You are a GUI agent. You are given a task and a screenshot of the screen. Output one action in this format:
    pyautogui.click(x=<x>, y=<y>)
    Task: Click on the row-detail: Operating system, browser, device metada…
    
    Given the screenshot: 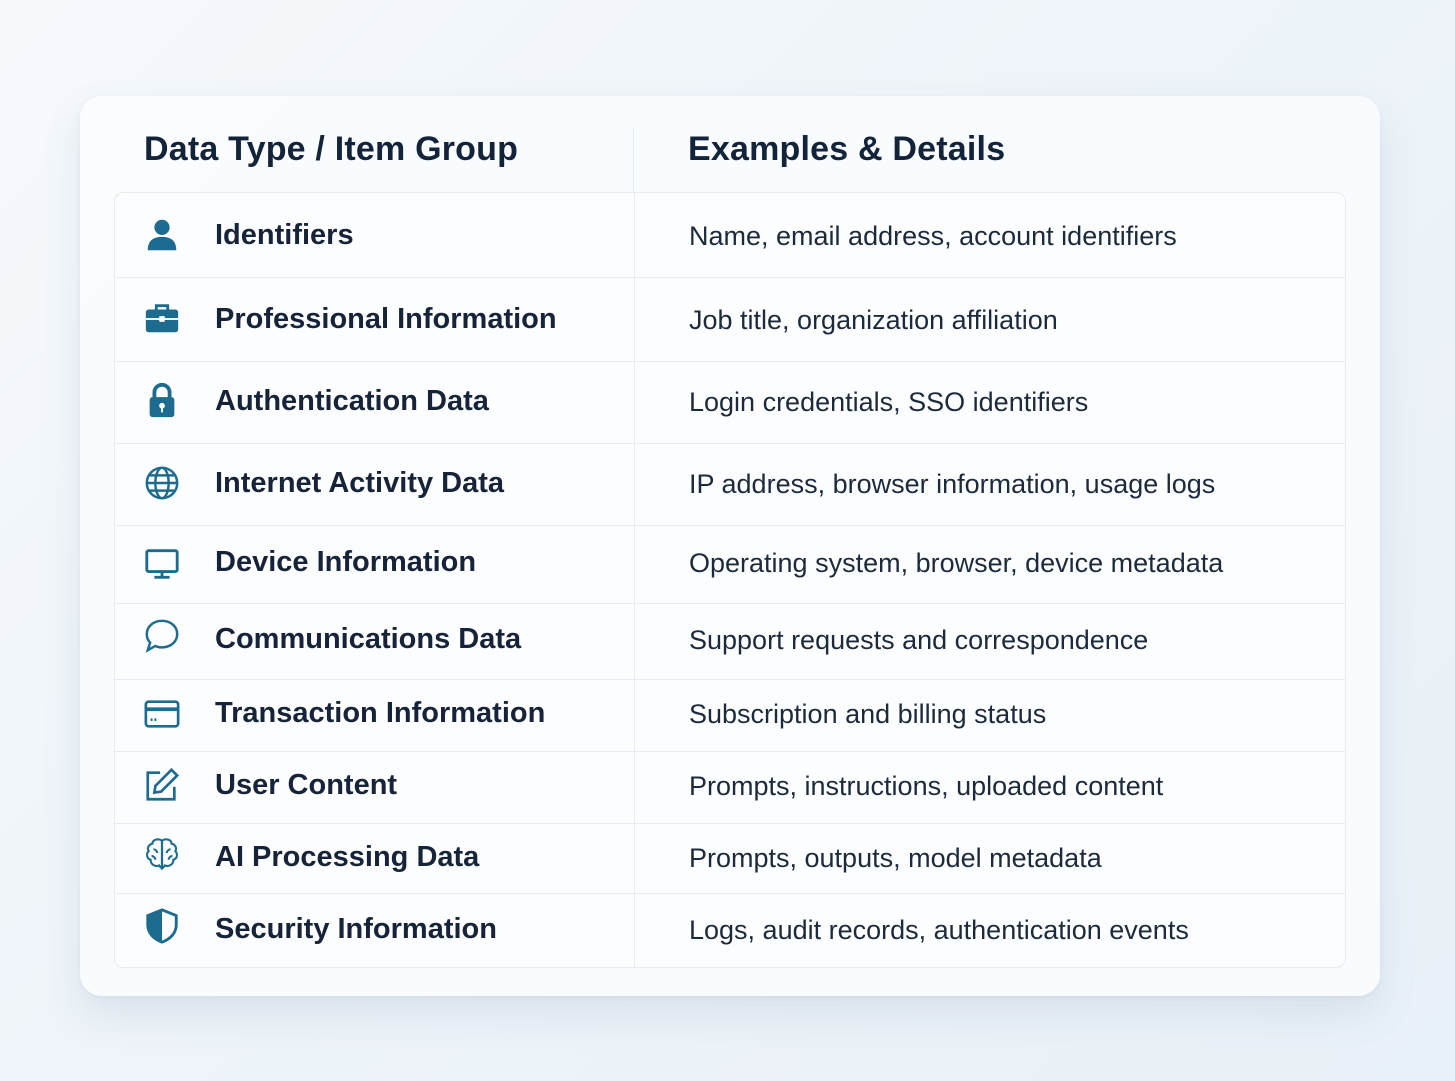 What is the action you would take?
    pyautogui.click(x=956, y=563)
    